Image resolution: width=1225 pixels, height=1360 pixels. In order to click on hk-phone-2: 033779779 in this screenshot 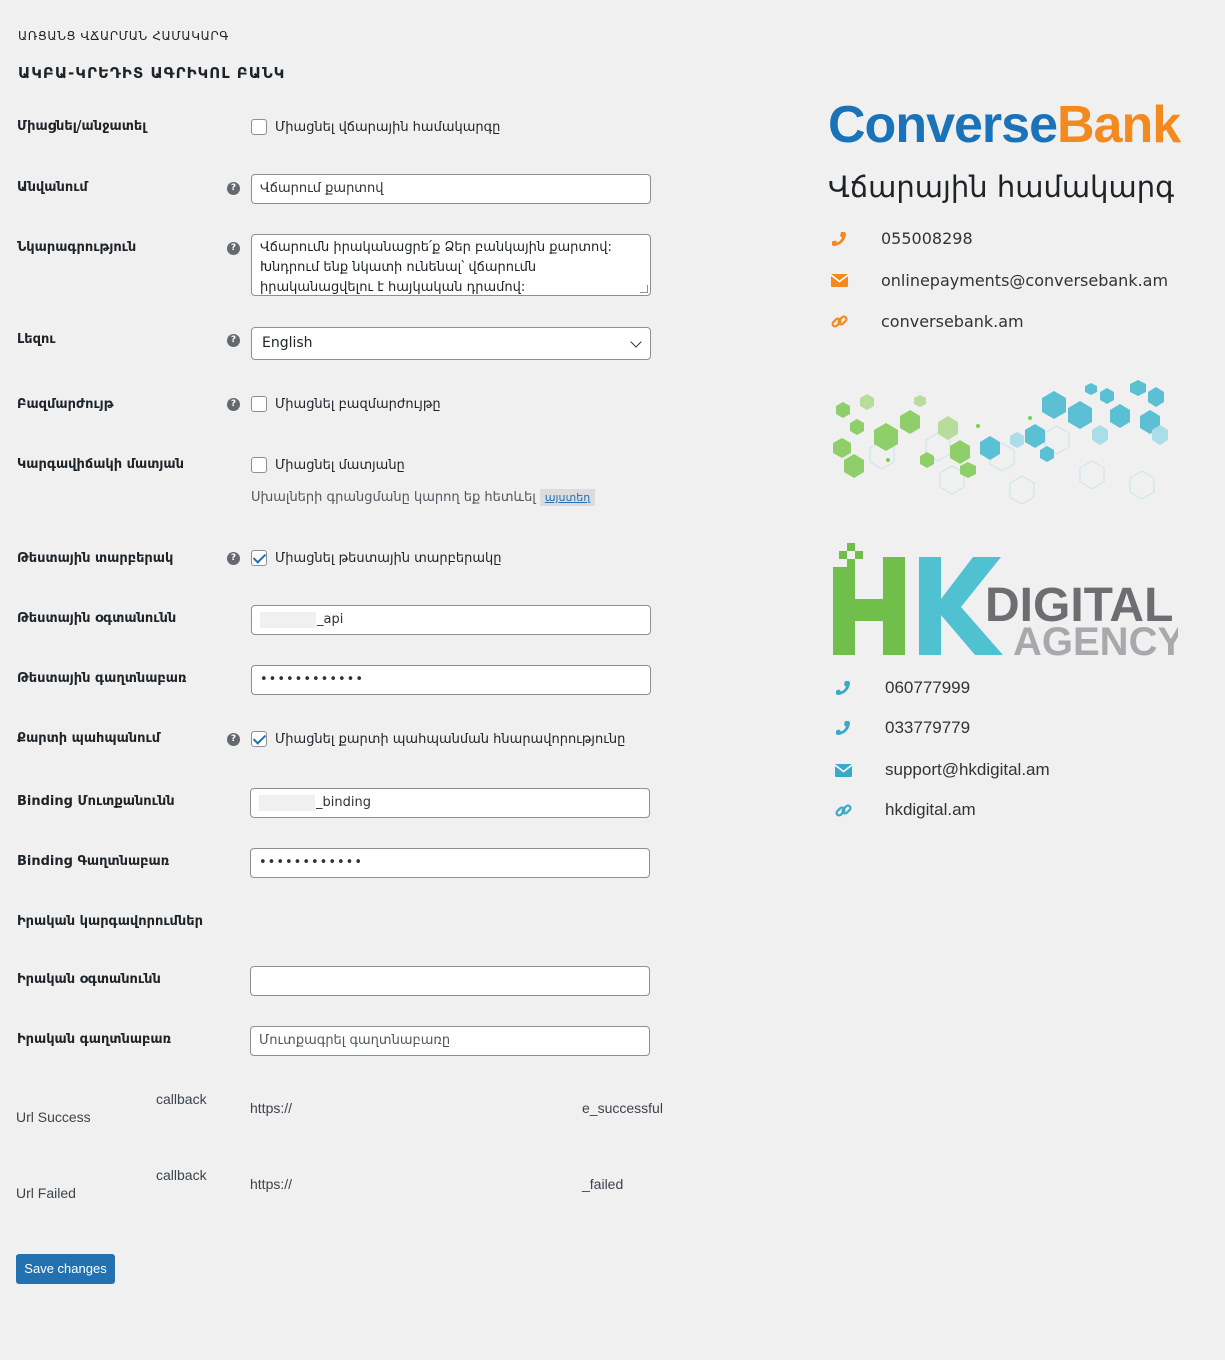, I will do `click(902, 728)`.